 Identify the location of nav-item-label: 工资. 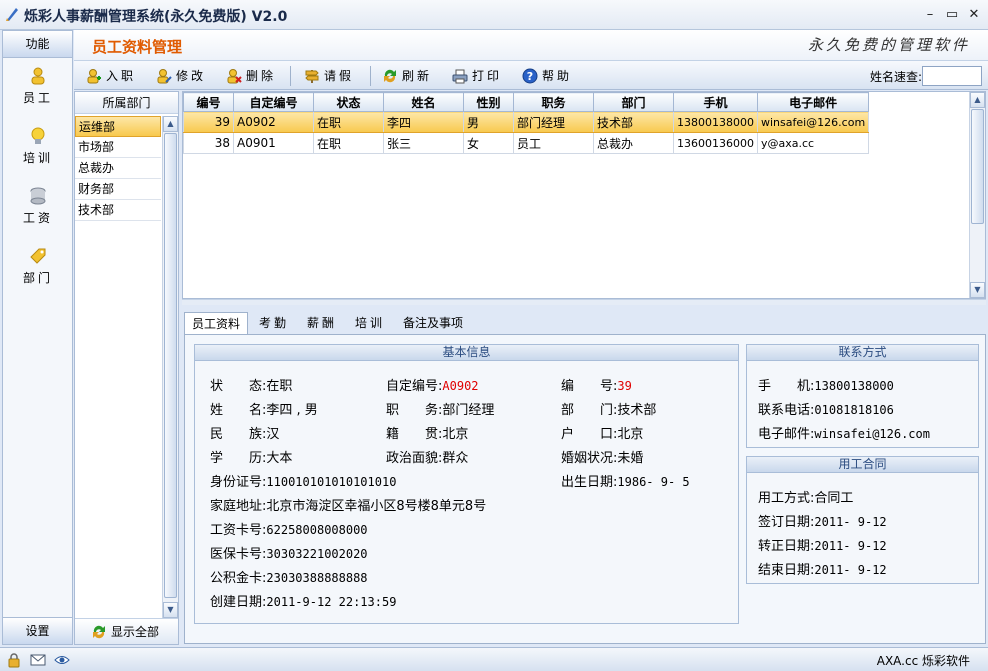
(37, 218).